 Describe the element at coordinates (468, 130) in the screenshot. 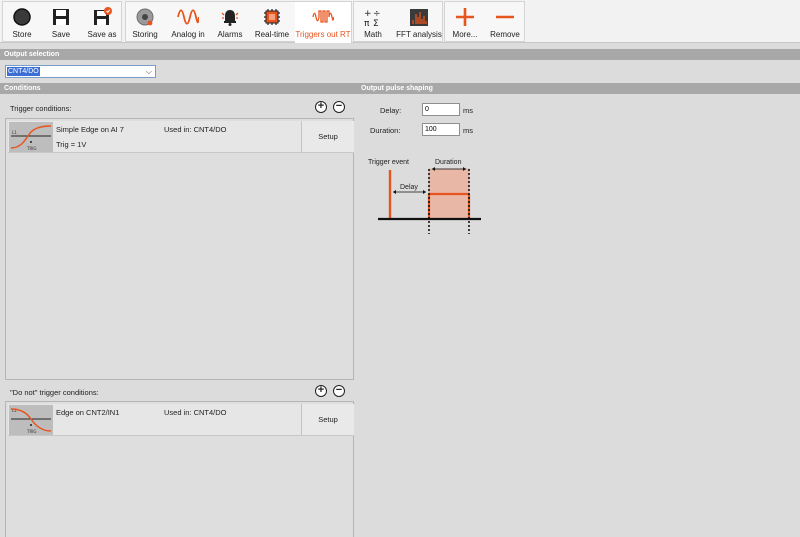

I see `duration-unit: ms` at that location.